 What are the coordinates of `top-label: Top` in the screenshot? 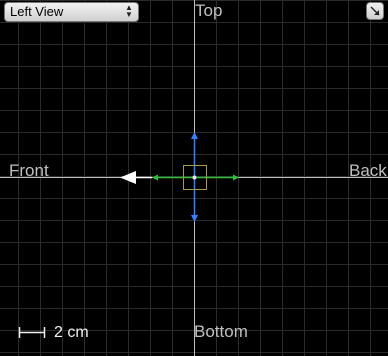 It's located at (209, 10).